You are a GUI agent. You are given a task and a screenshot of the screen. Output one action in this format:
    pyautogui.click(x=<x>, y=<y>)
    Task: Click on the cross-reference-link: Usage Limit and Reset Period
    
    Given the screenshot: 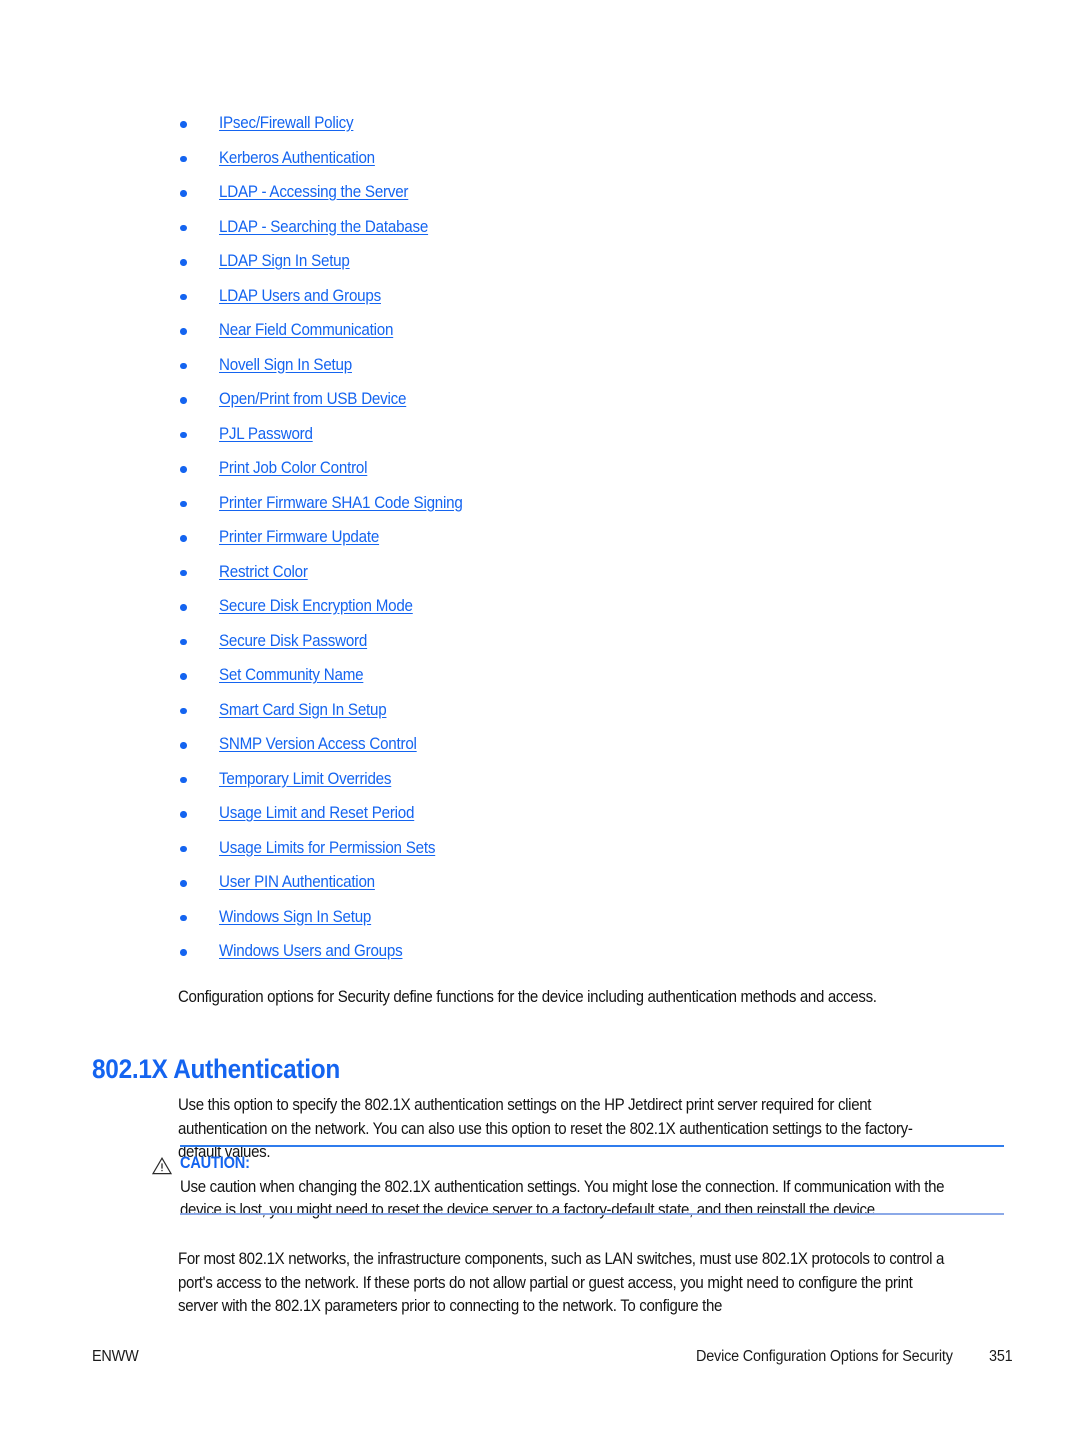 What is the action you would take?
    pyautogui.click(x=316, y=813)
    